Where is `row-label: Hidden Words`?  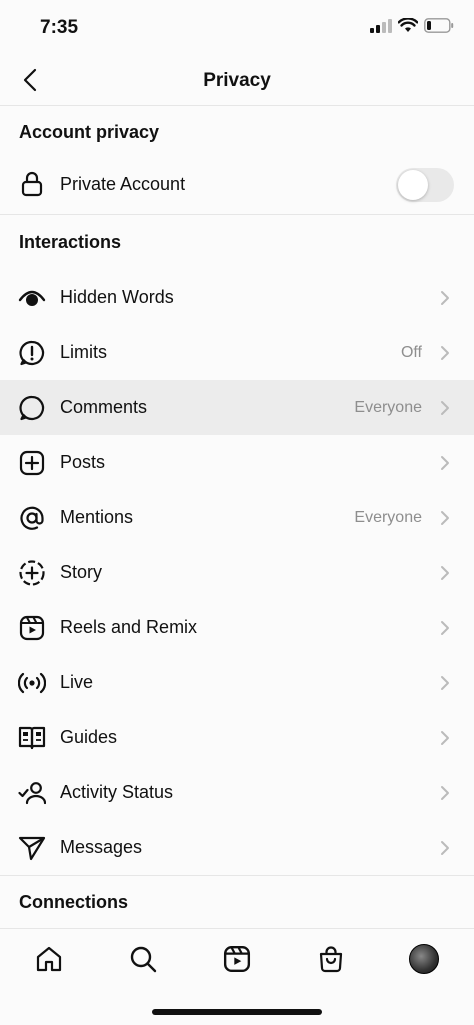
row-label: Hidden Words is located at coordinates (117, 297).